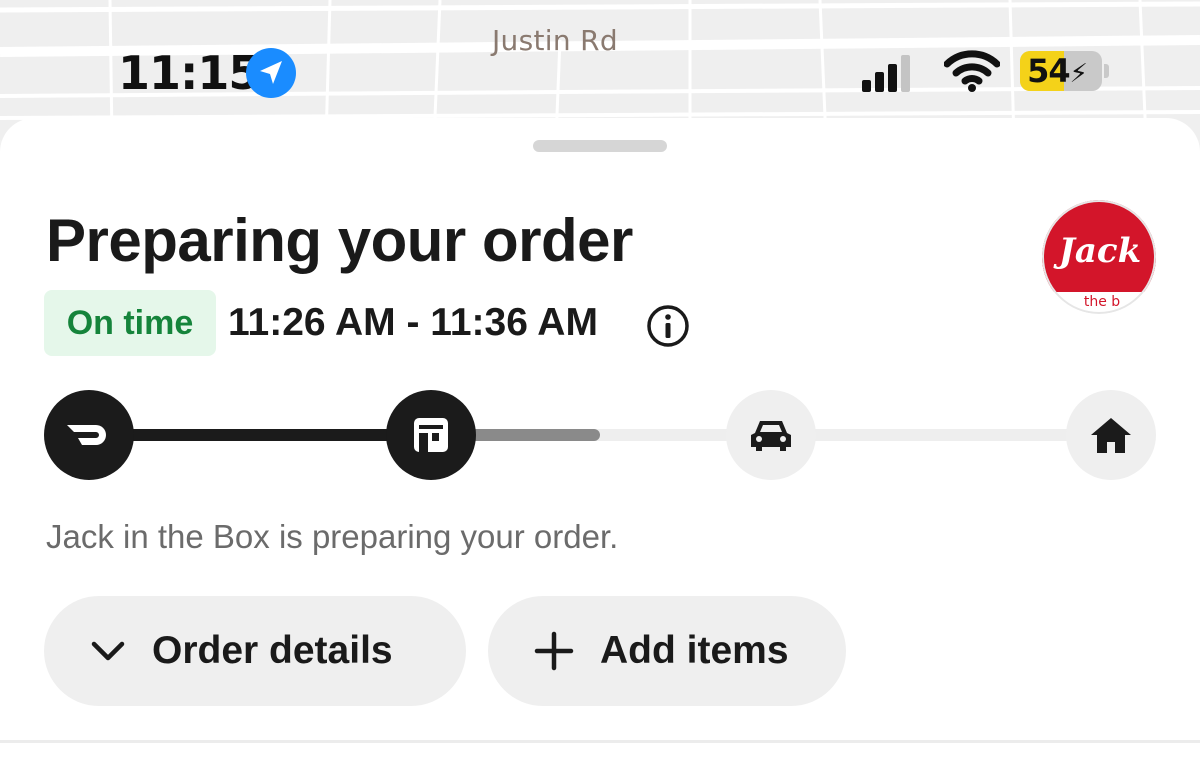 This screenshot has width=1200, height=758. Describe the element at coordinates (1078, 74) in the screenshot. I see `charging-bolt-icon: ⚡` at that location.